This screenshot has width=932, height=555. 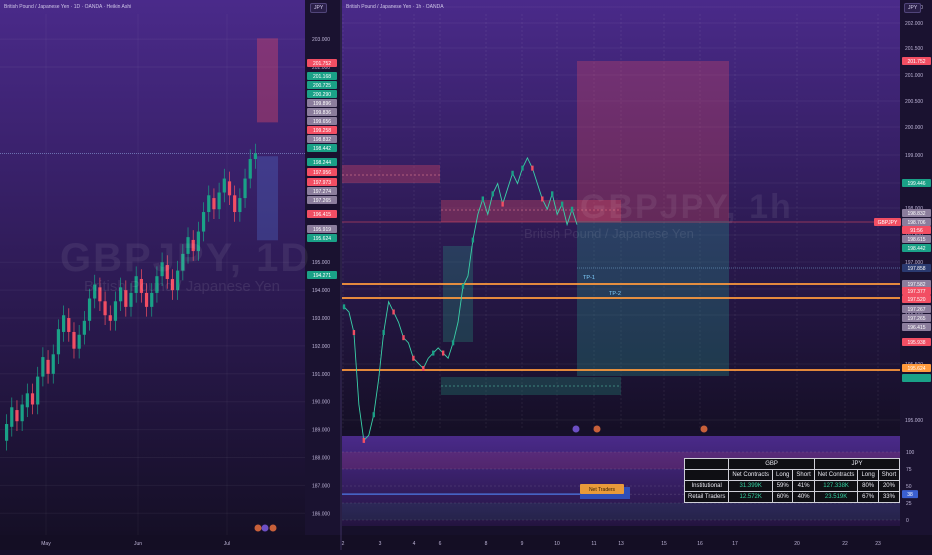 What do you see at coordinates (664, 544) in the screenshot?
I see `x-tick-label: 15` at bounding box center [664, 544].